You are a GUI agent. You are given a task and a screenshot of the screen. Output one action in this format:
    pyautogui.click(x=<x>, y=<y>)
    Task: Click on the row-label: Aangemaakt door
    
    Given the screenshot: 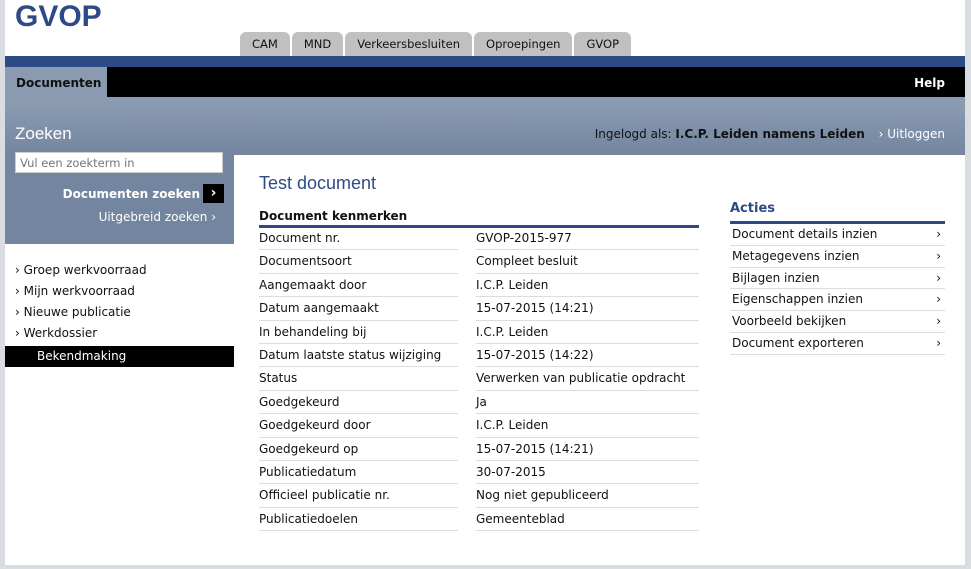 What is the action you would take?
    pyautogui.click(x=358, y=286)
    